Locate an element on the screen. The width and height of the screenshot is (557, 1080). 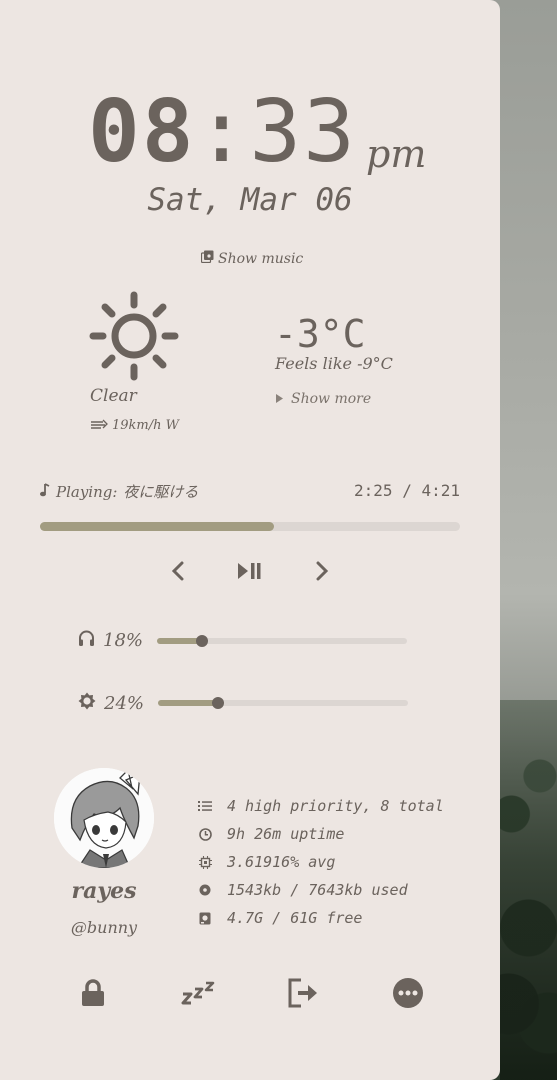
memory-icon is located at coordinates (205, 890).